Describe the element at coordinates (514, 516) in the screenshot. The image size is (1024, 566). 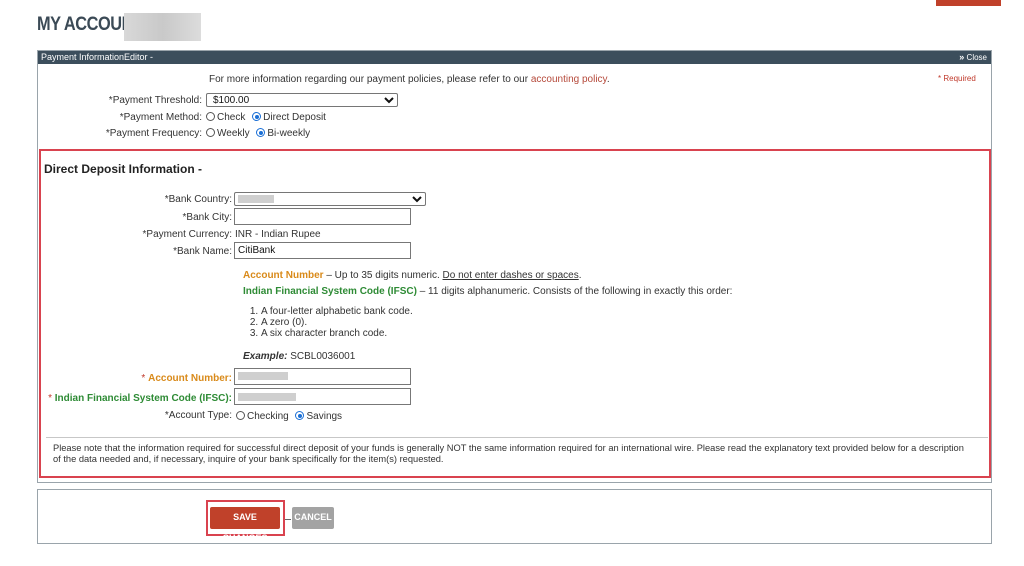
I see `action-panel` at that location.